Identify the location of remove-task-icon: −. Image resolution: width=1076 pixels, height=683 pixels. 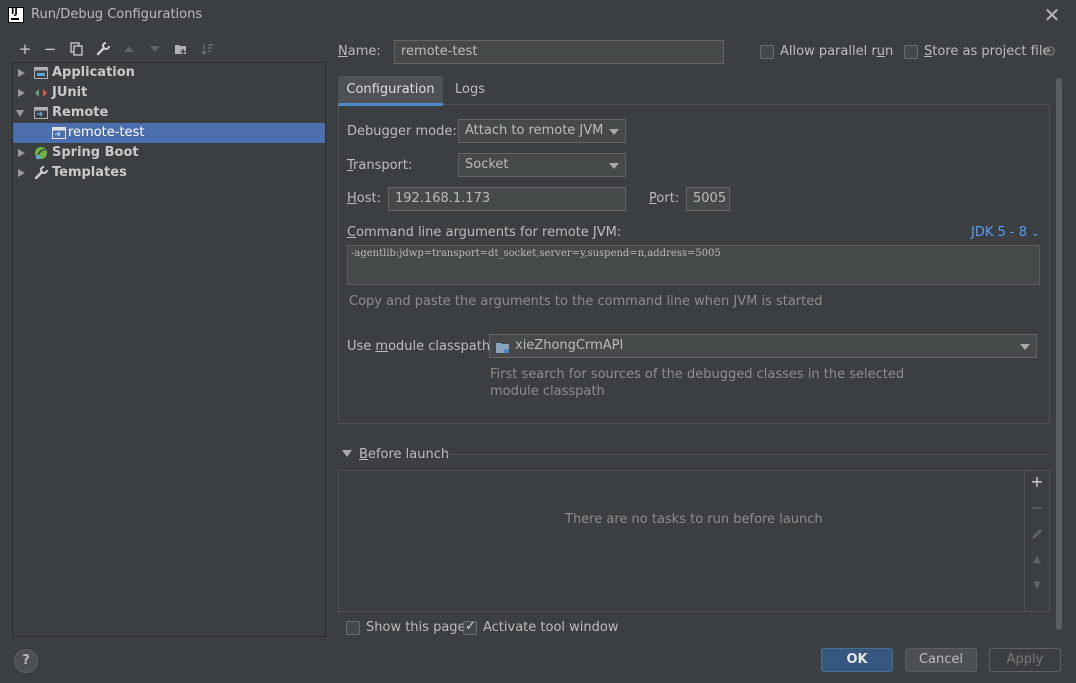
(1037, 508).